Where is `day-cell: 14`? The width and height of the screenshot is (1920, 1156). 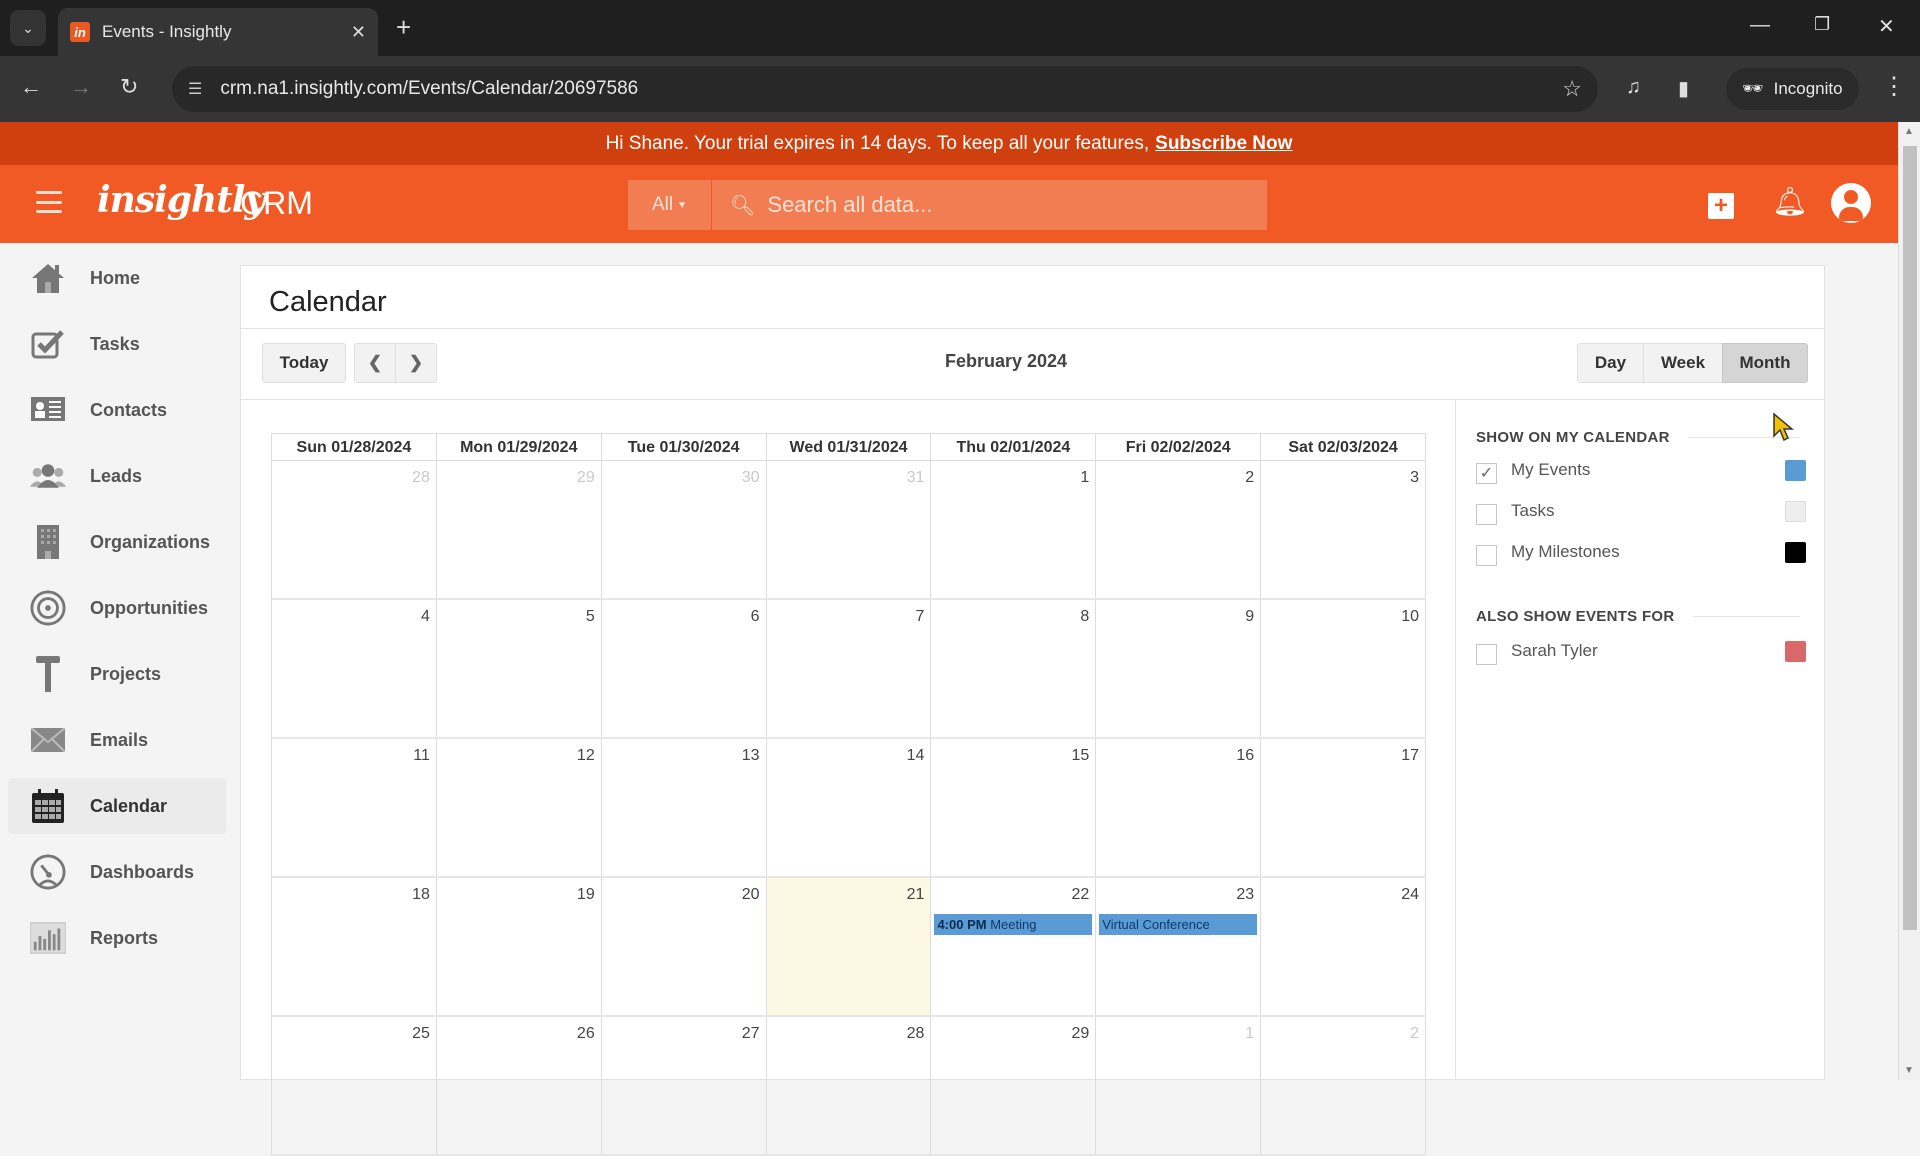
day-cell: 14 is located at coordinates (849, 807).